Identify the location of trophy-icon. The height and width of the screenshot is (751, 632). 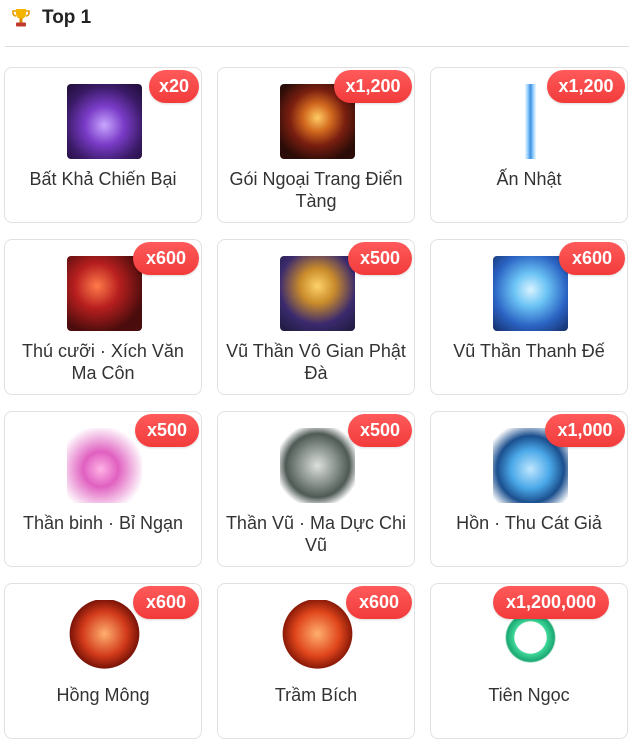
(21, 18).